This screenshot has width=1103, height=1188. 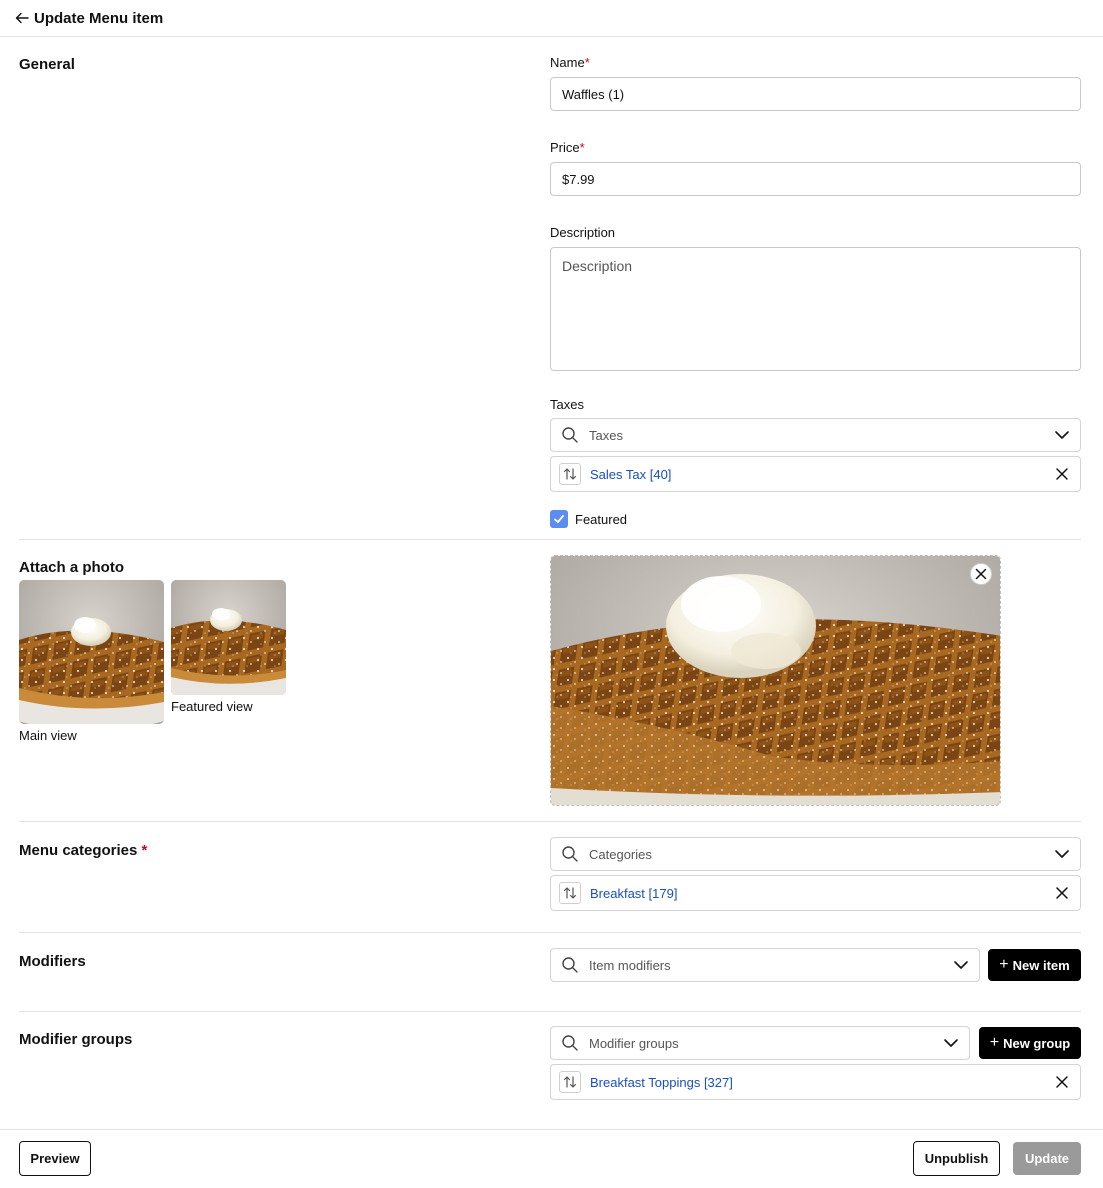 What do you see at coordinates (1047, 1158) in the screenshot?
I see `update-button: Update` at bounding box center [1047, 1158].